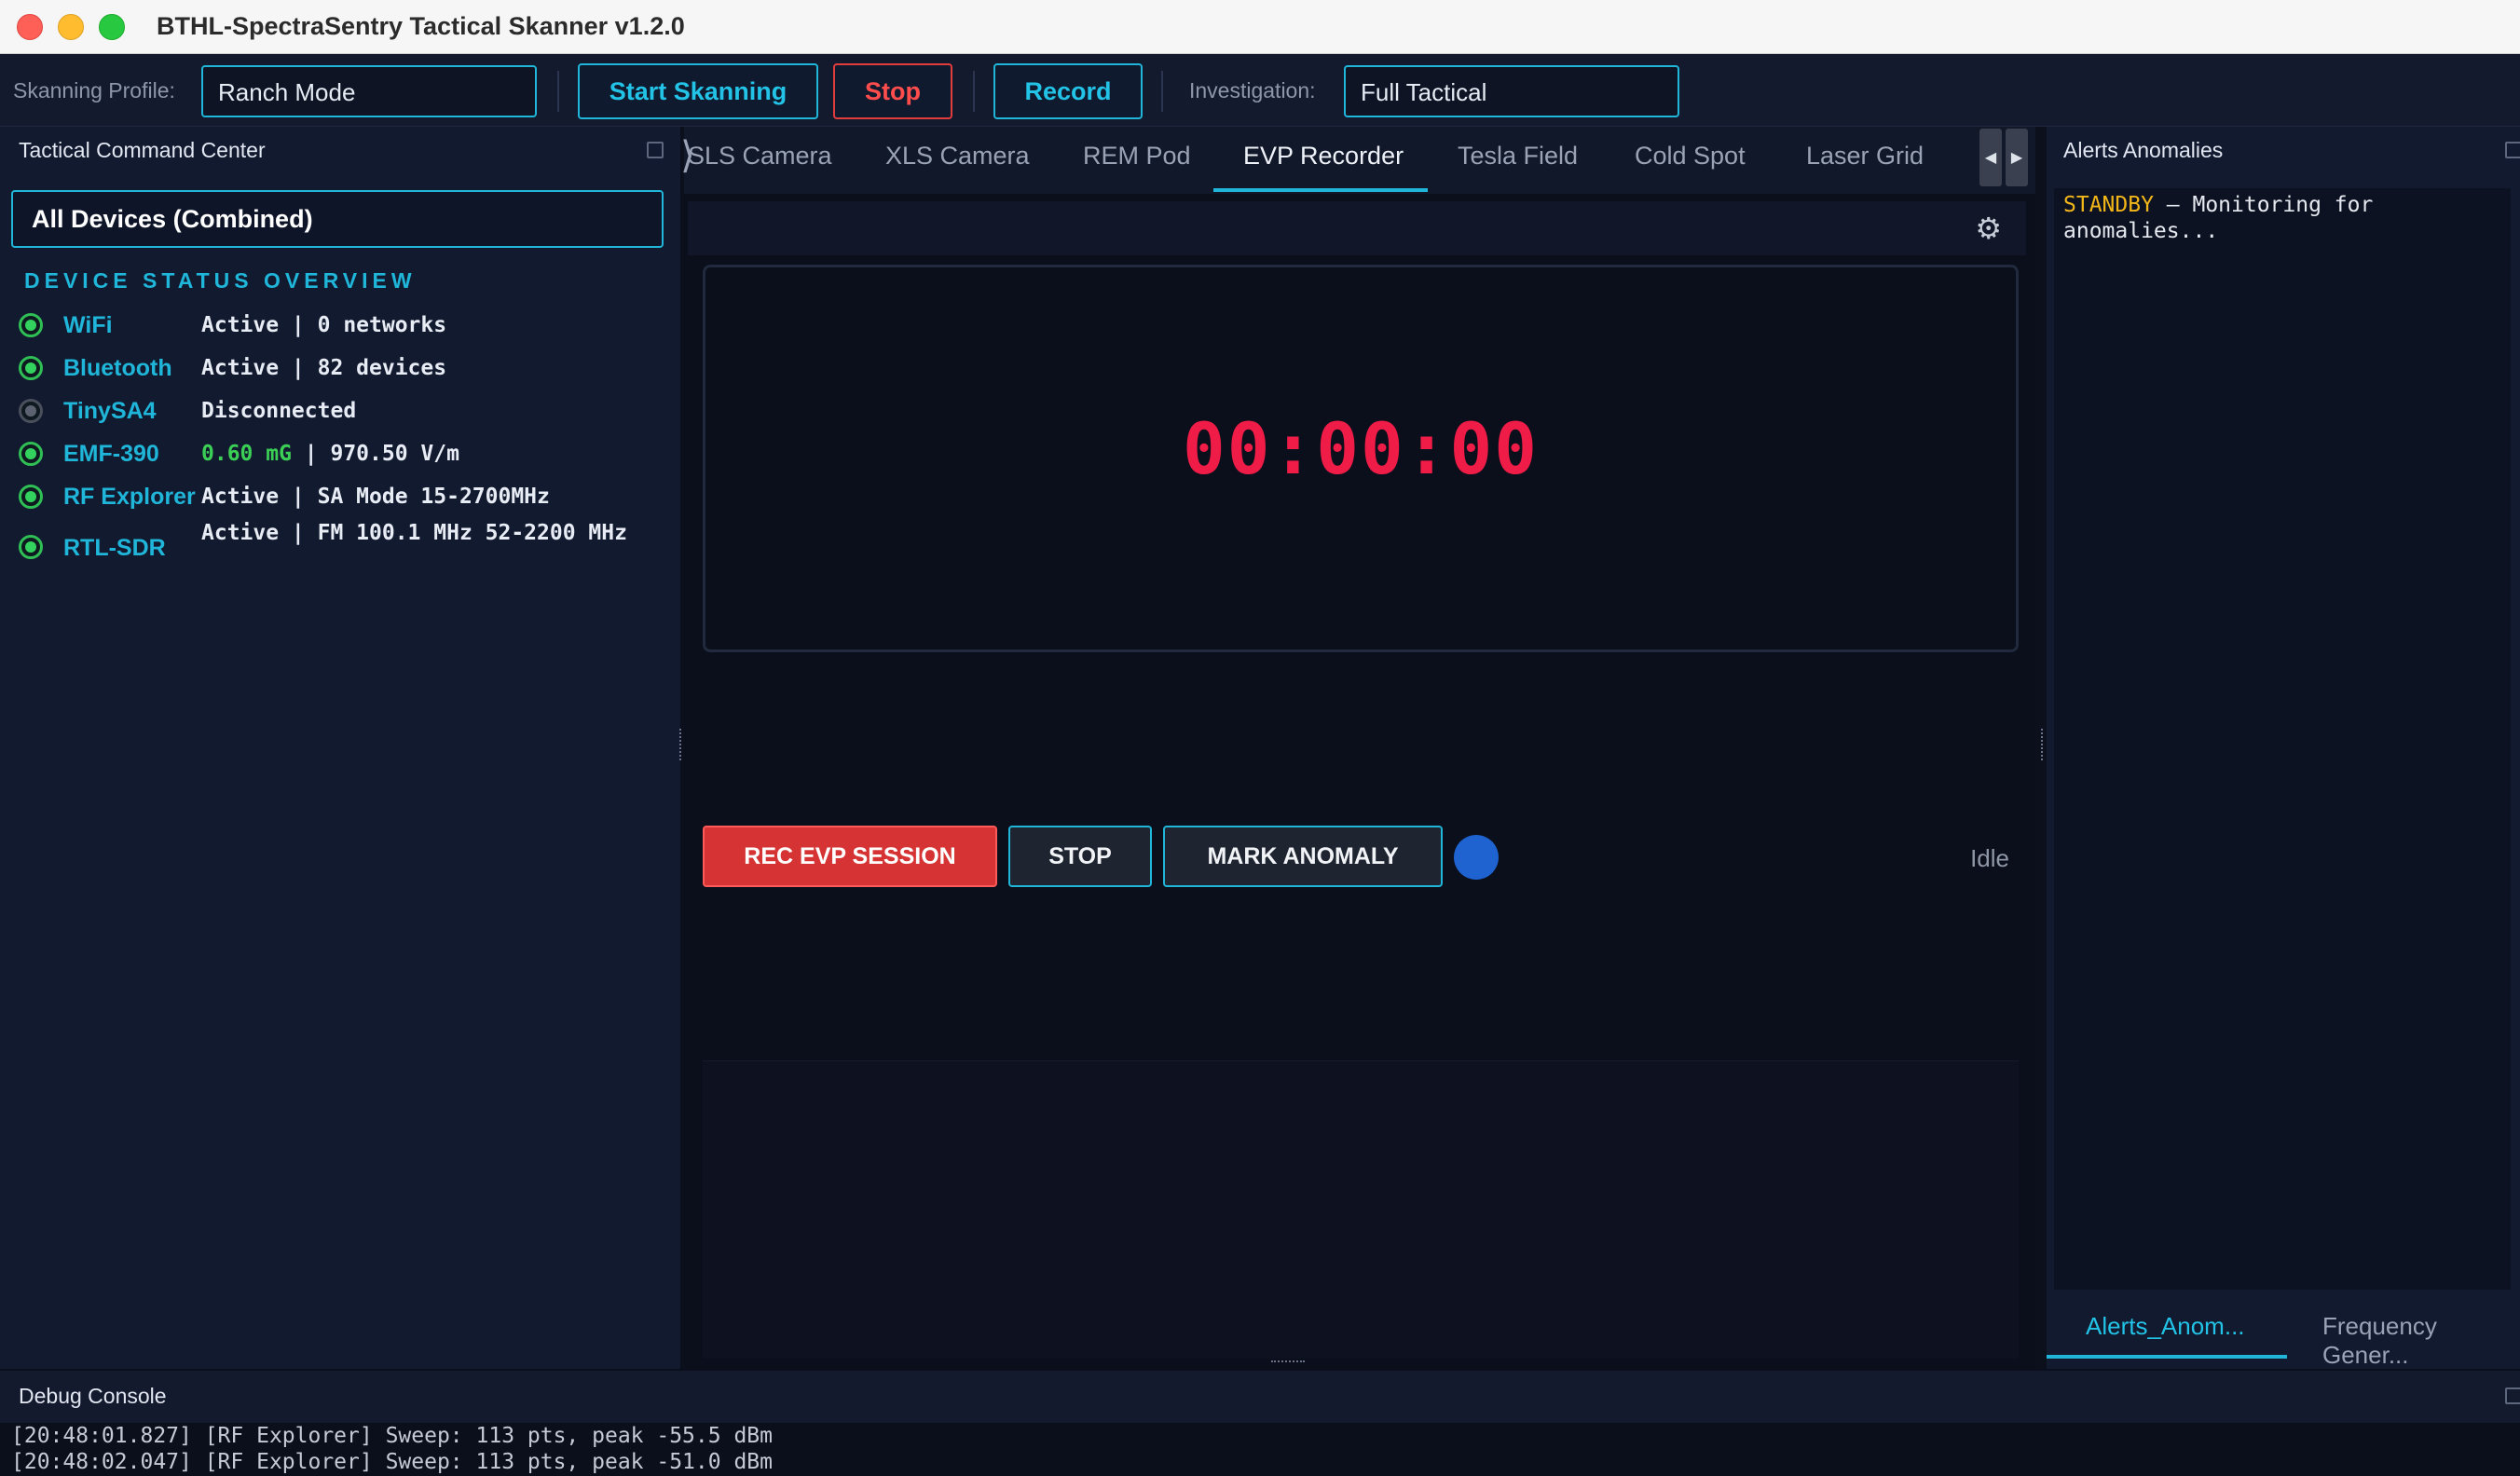  Describe the element at coordinates (112, 27) in the screenshot. I see `zoom-window-button` at that location.